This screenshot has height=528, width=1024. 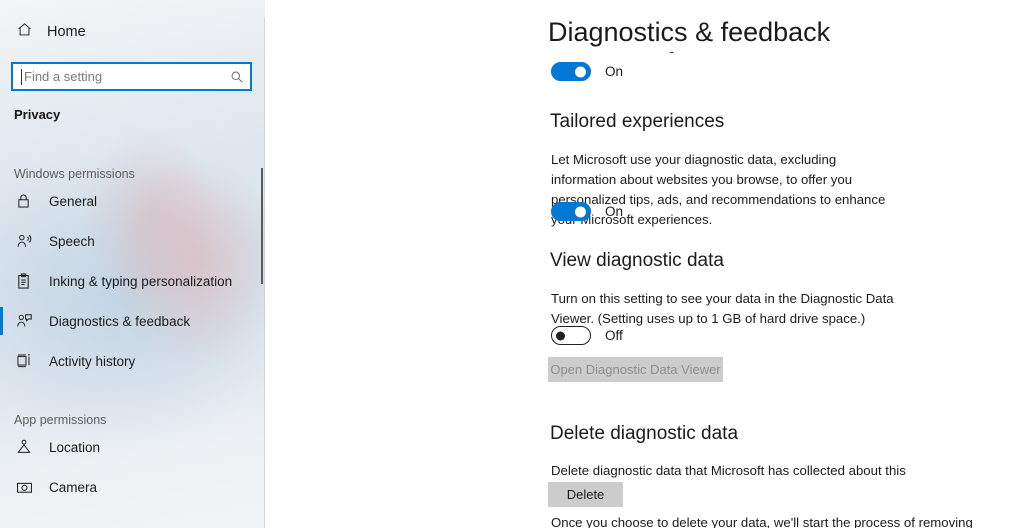 What do you see at coordinates (120, 321) in the screenshot?
I see `sidebar-item-label: Diagnostics & feedback` at bounding box center [120, 321].